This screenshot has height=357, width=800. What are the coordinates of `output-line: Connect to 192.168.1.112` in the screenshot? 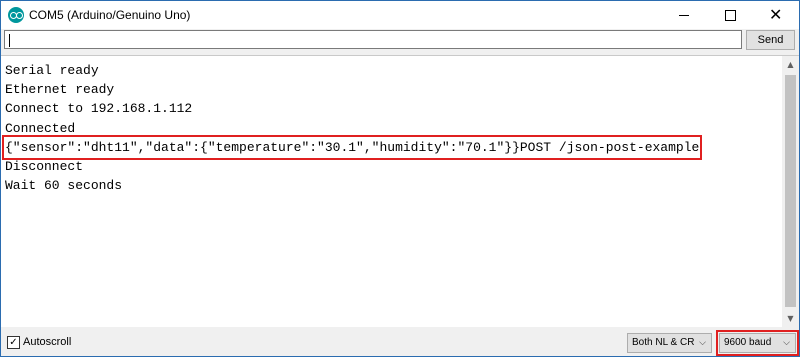 It's located at (392, 108).